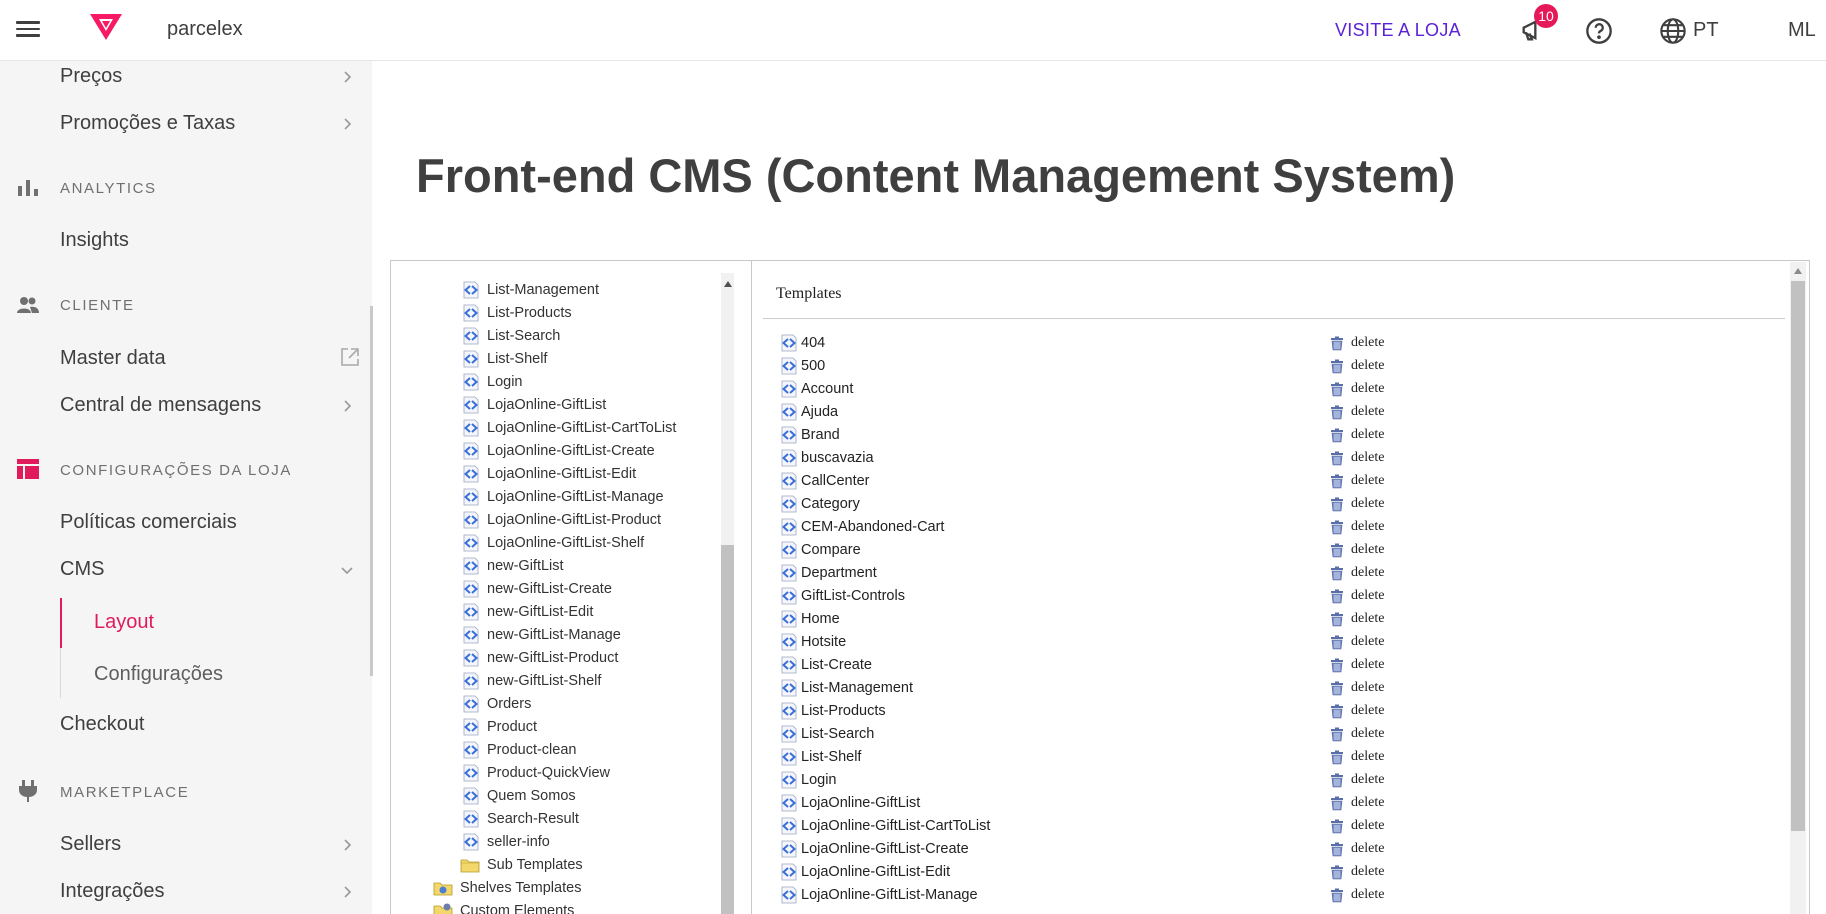  I want to click on tree-item-label: seller-info, so click(518, 842).